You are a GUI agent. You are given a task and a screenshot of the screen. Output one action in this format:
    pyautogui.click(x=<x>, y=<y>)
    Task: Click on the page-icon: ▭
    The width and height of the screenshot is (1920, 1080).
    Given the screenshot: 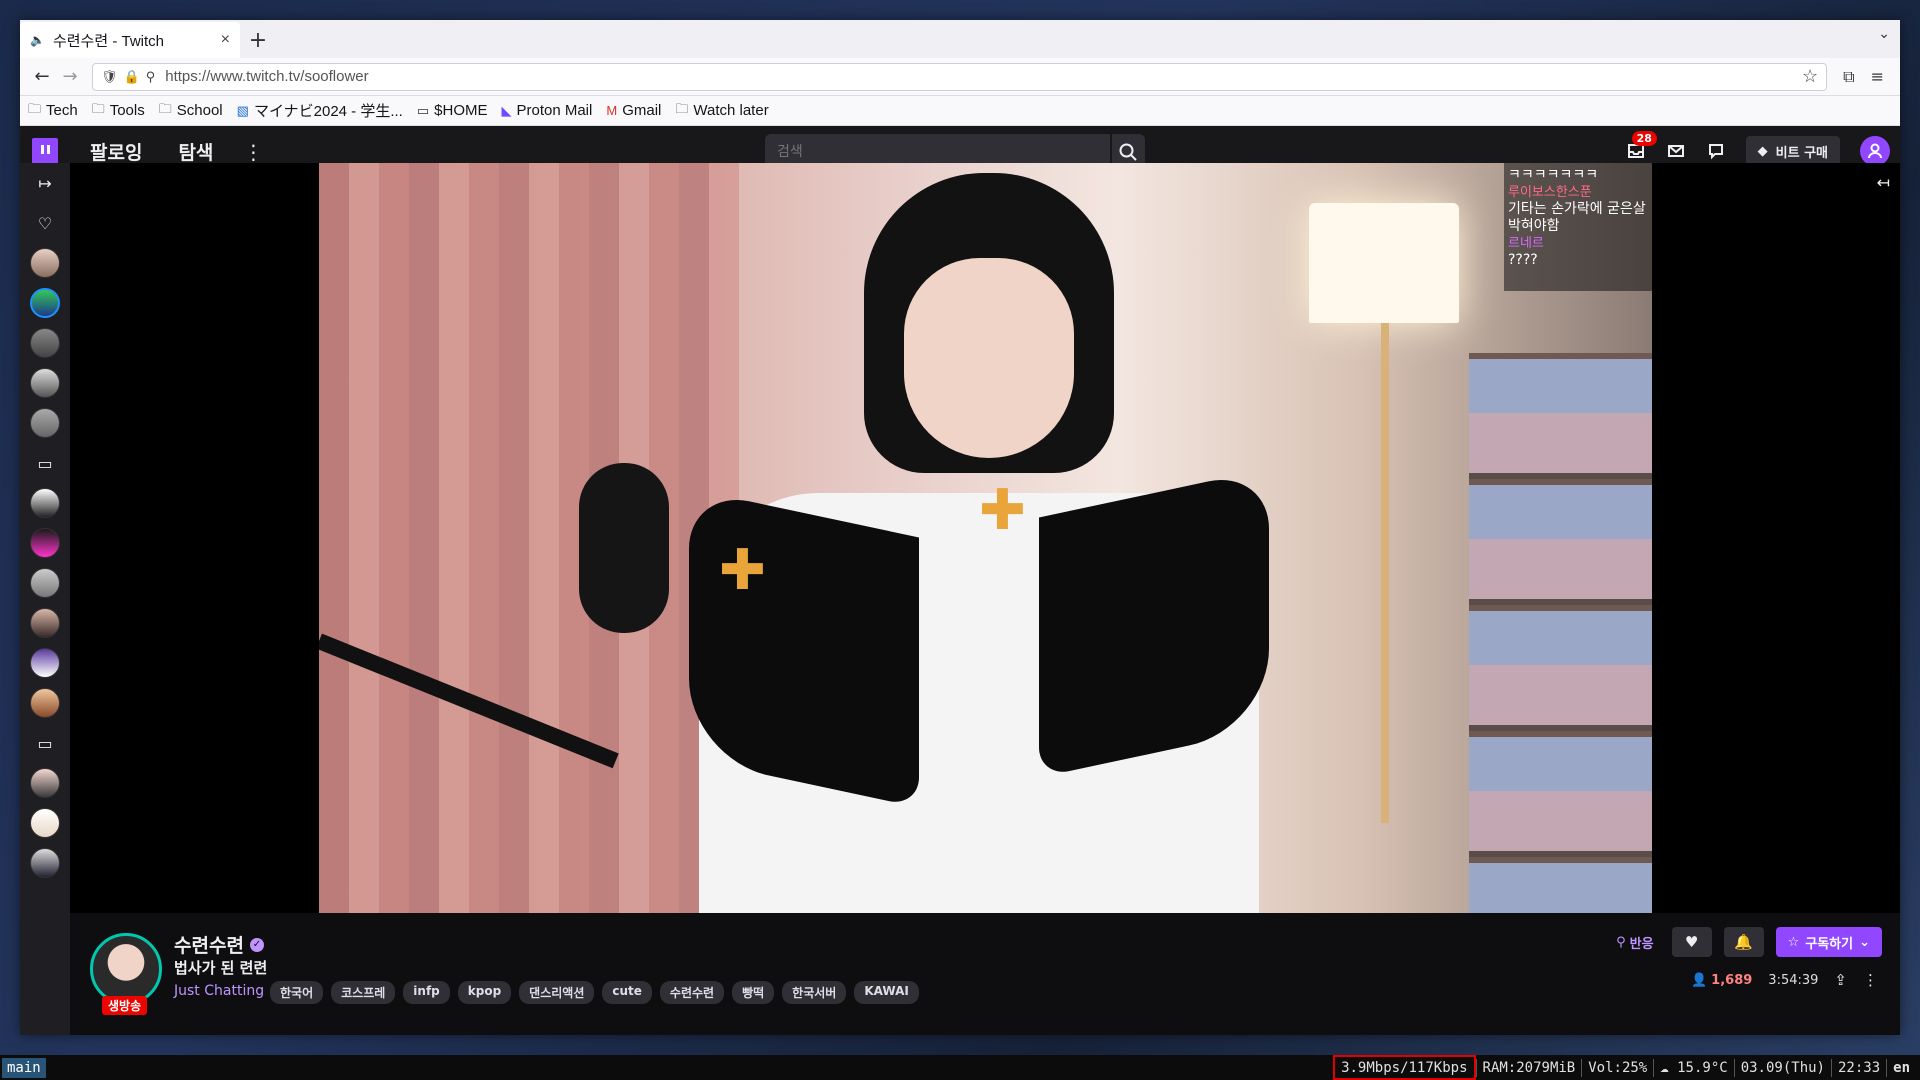 What is the action you would take?
    pyautogui.click(x=423, y=110)
    